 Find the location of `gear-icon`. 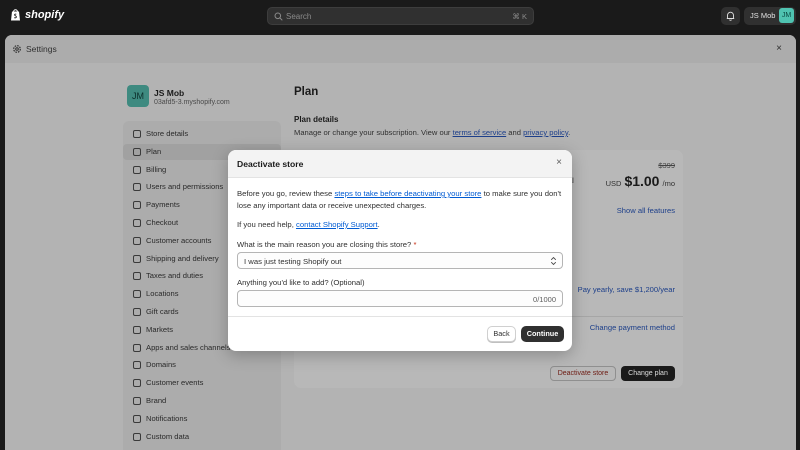

gear-icon is located at coordinates (17, 49).